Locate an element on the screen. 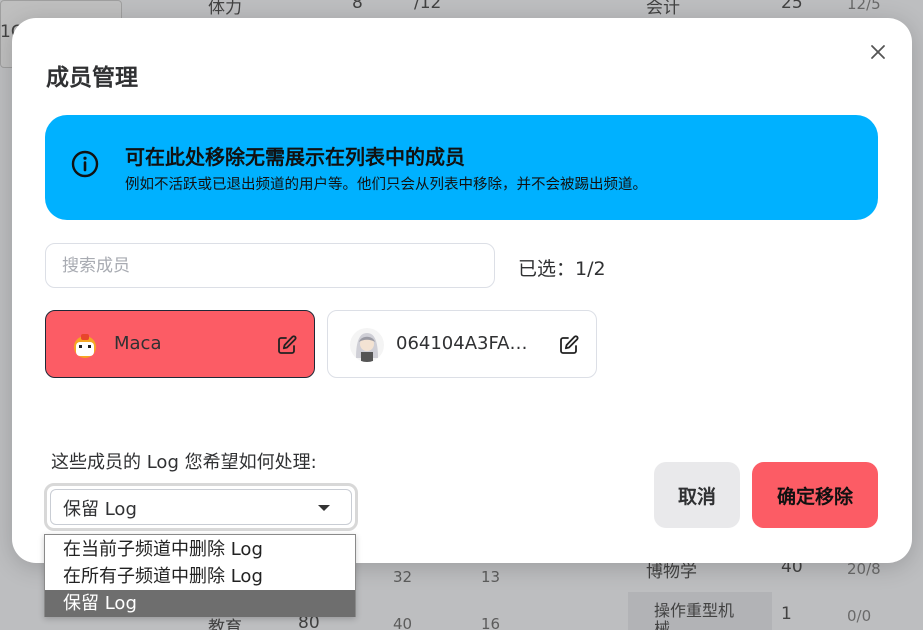  member-name: Maca is located at coordinates (138, 343).